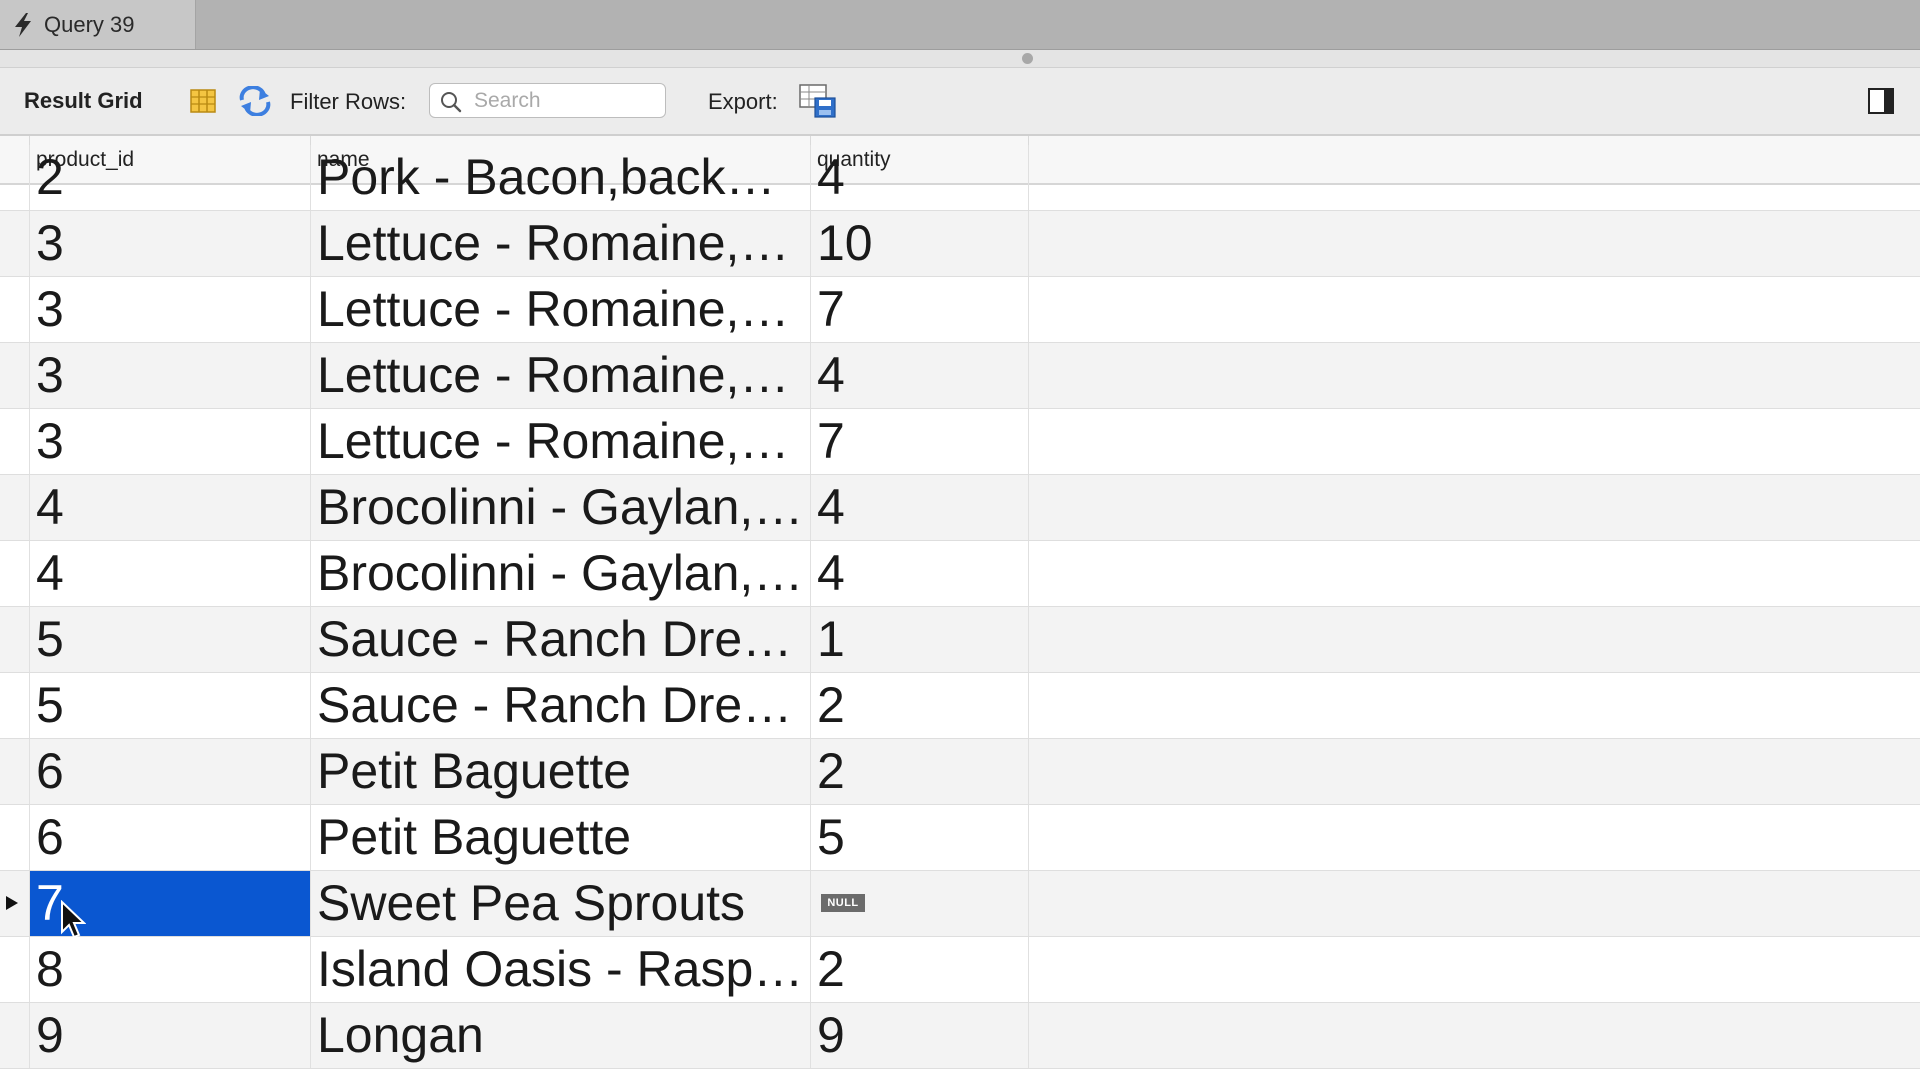  I want to click on column-grid-icon, so click(203, 101).